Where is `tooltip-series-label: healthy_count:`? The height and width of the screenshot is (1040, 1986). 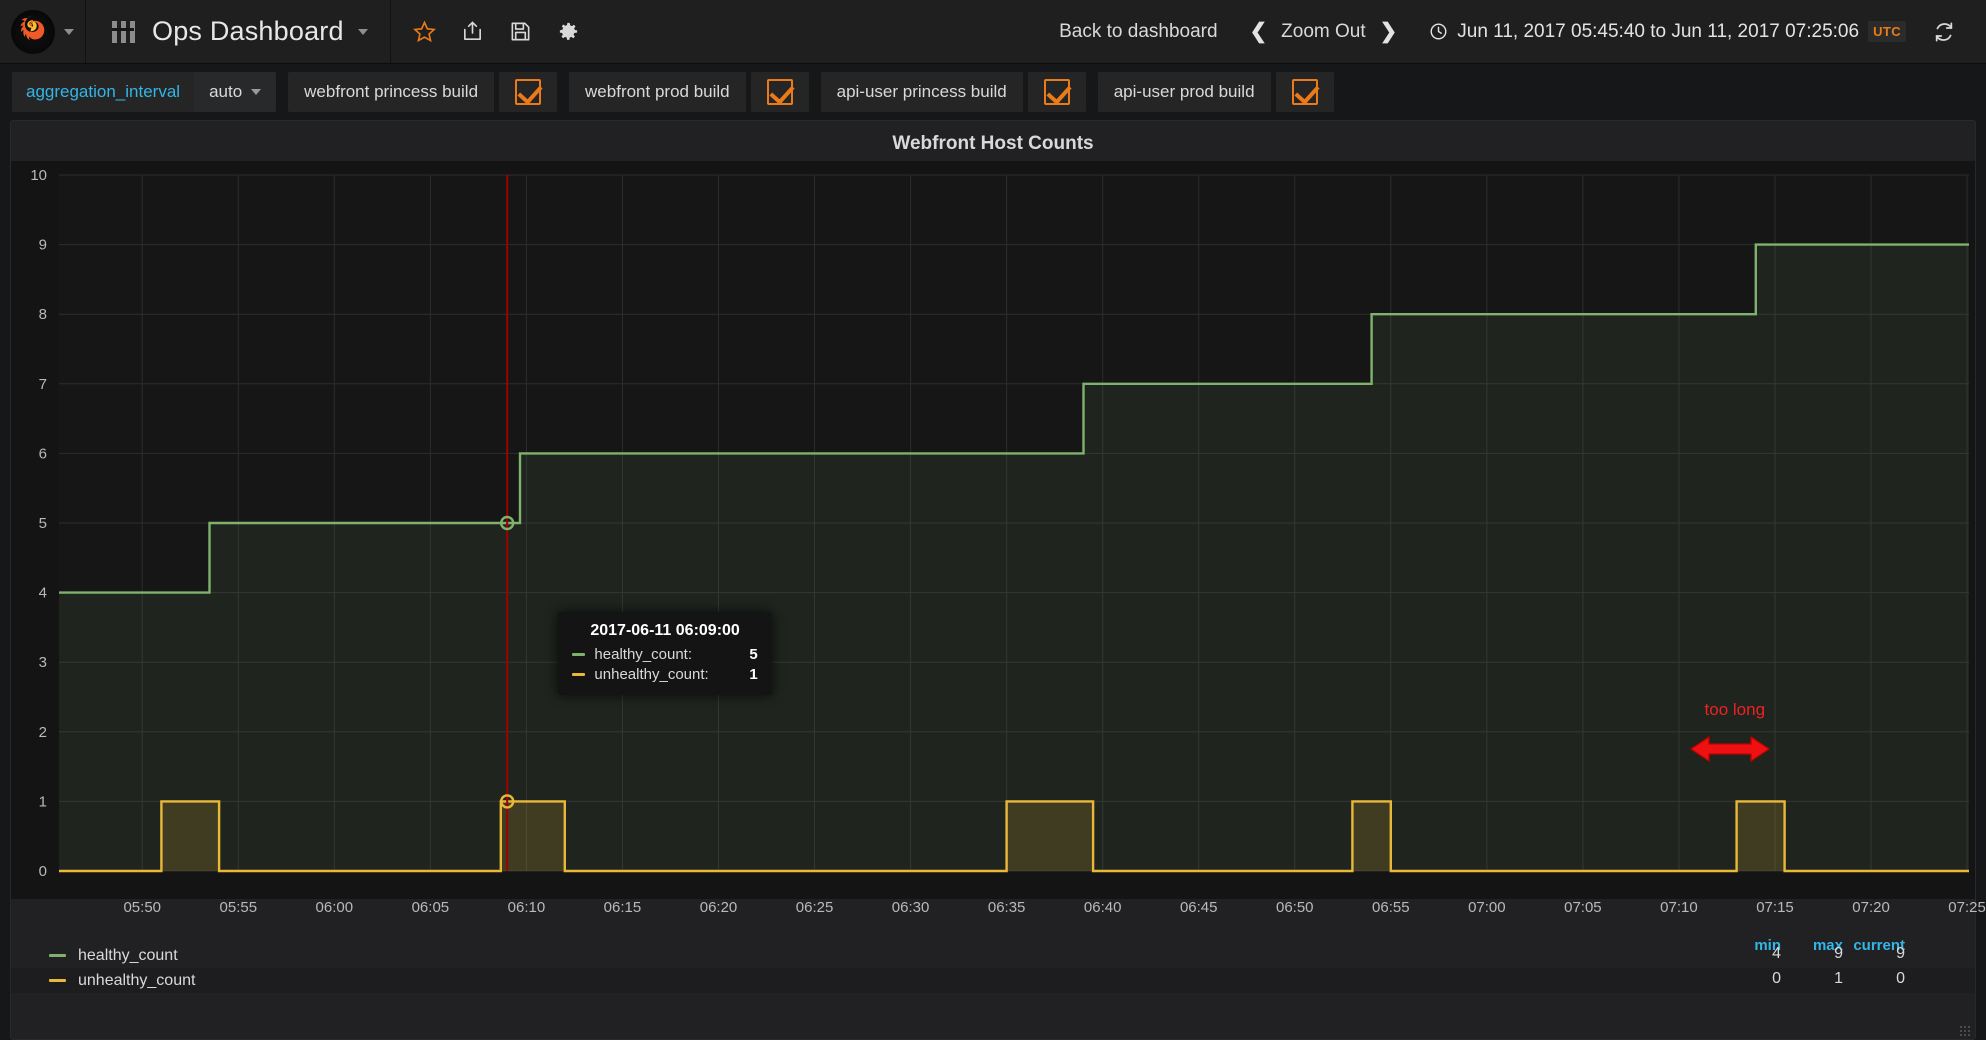 tooltip-series-label: healthy_count: is located at coordinates (643, 655).